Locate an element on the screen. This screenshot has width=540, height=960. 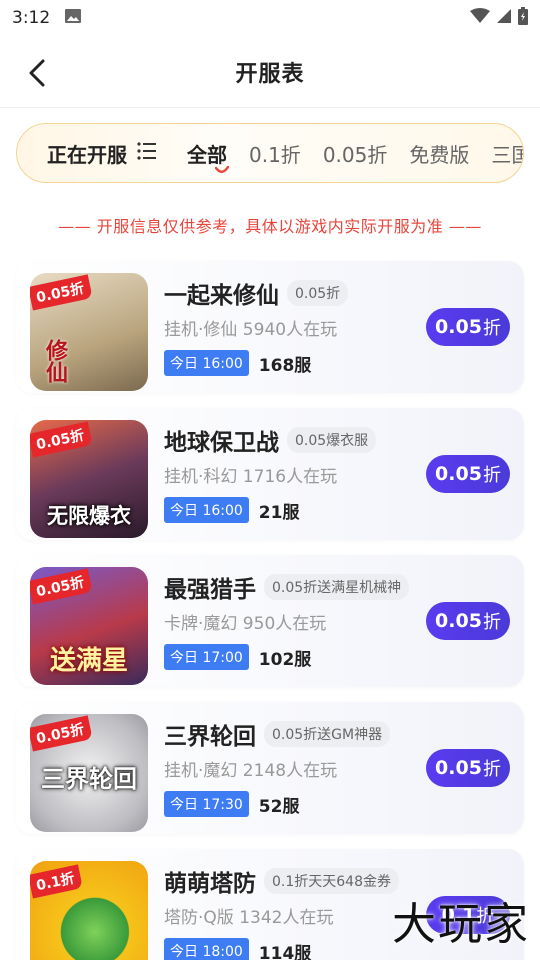
promo-badge: 0.05折 is located at coordinates (318, 293).